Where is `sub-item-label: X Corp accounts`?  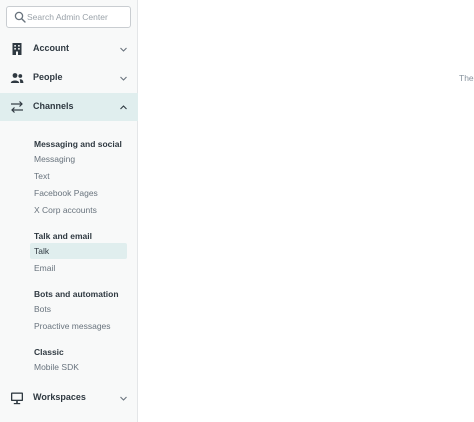
sub-item-label: X Corp accounts is located at coordinates (65, 210).